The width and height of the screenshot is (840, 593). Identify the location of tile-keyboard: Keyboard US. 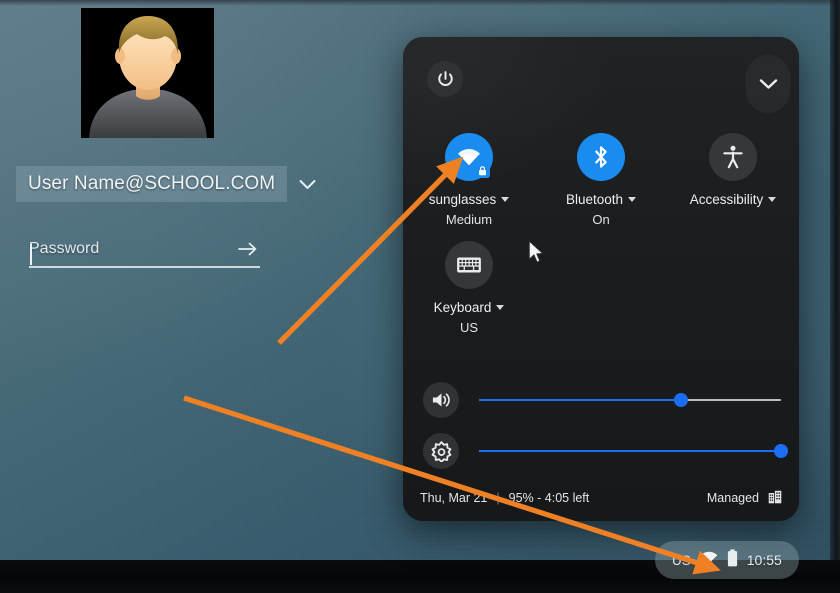
(469, 288).